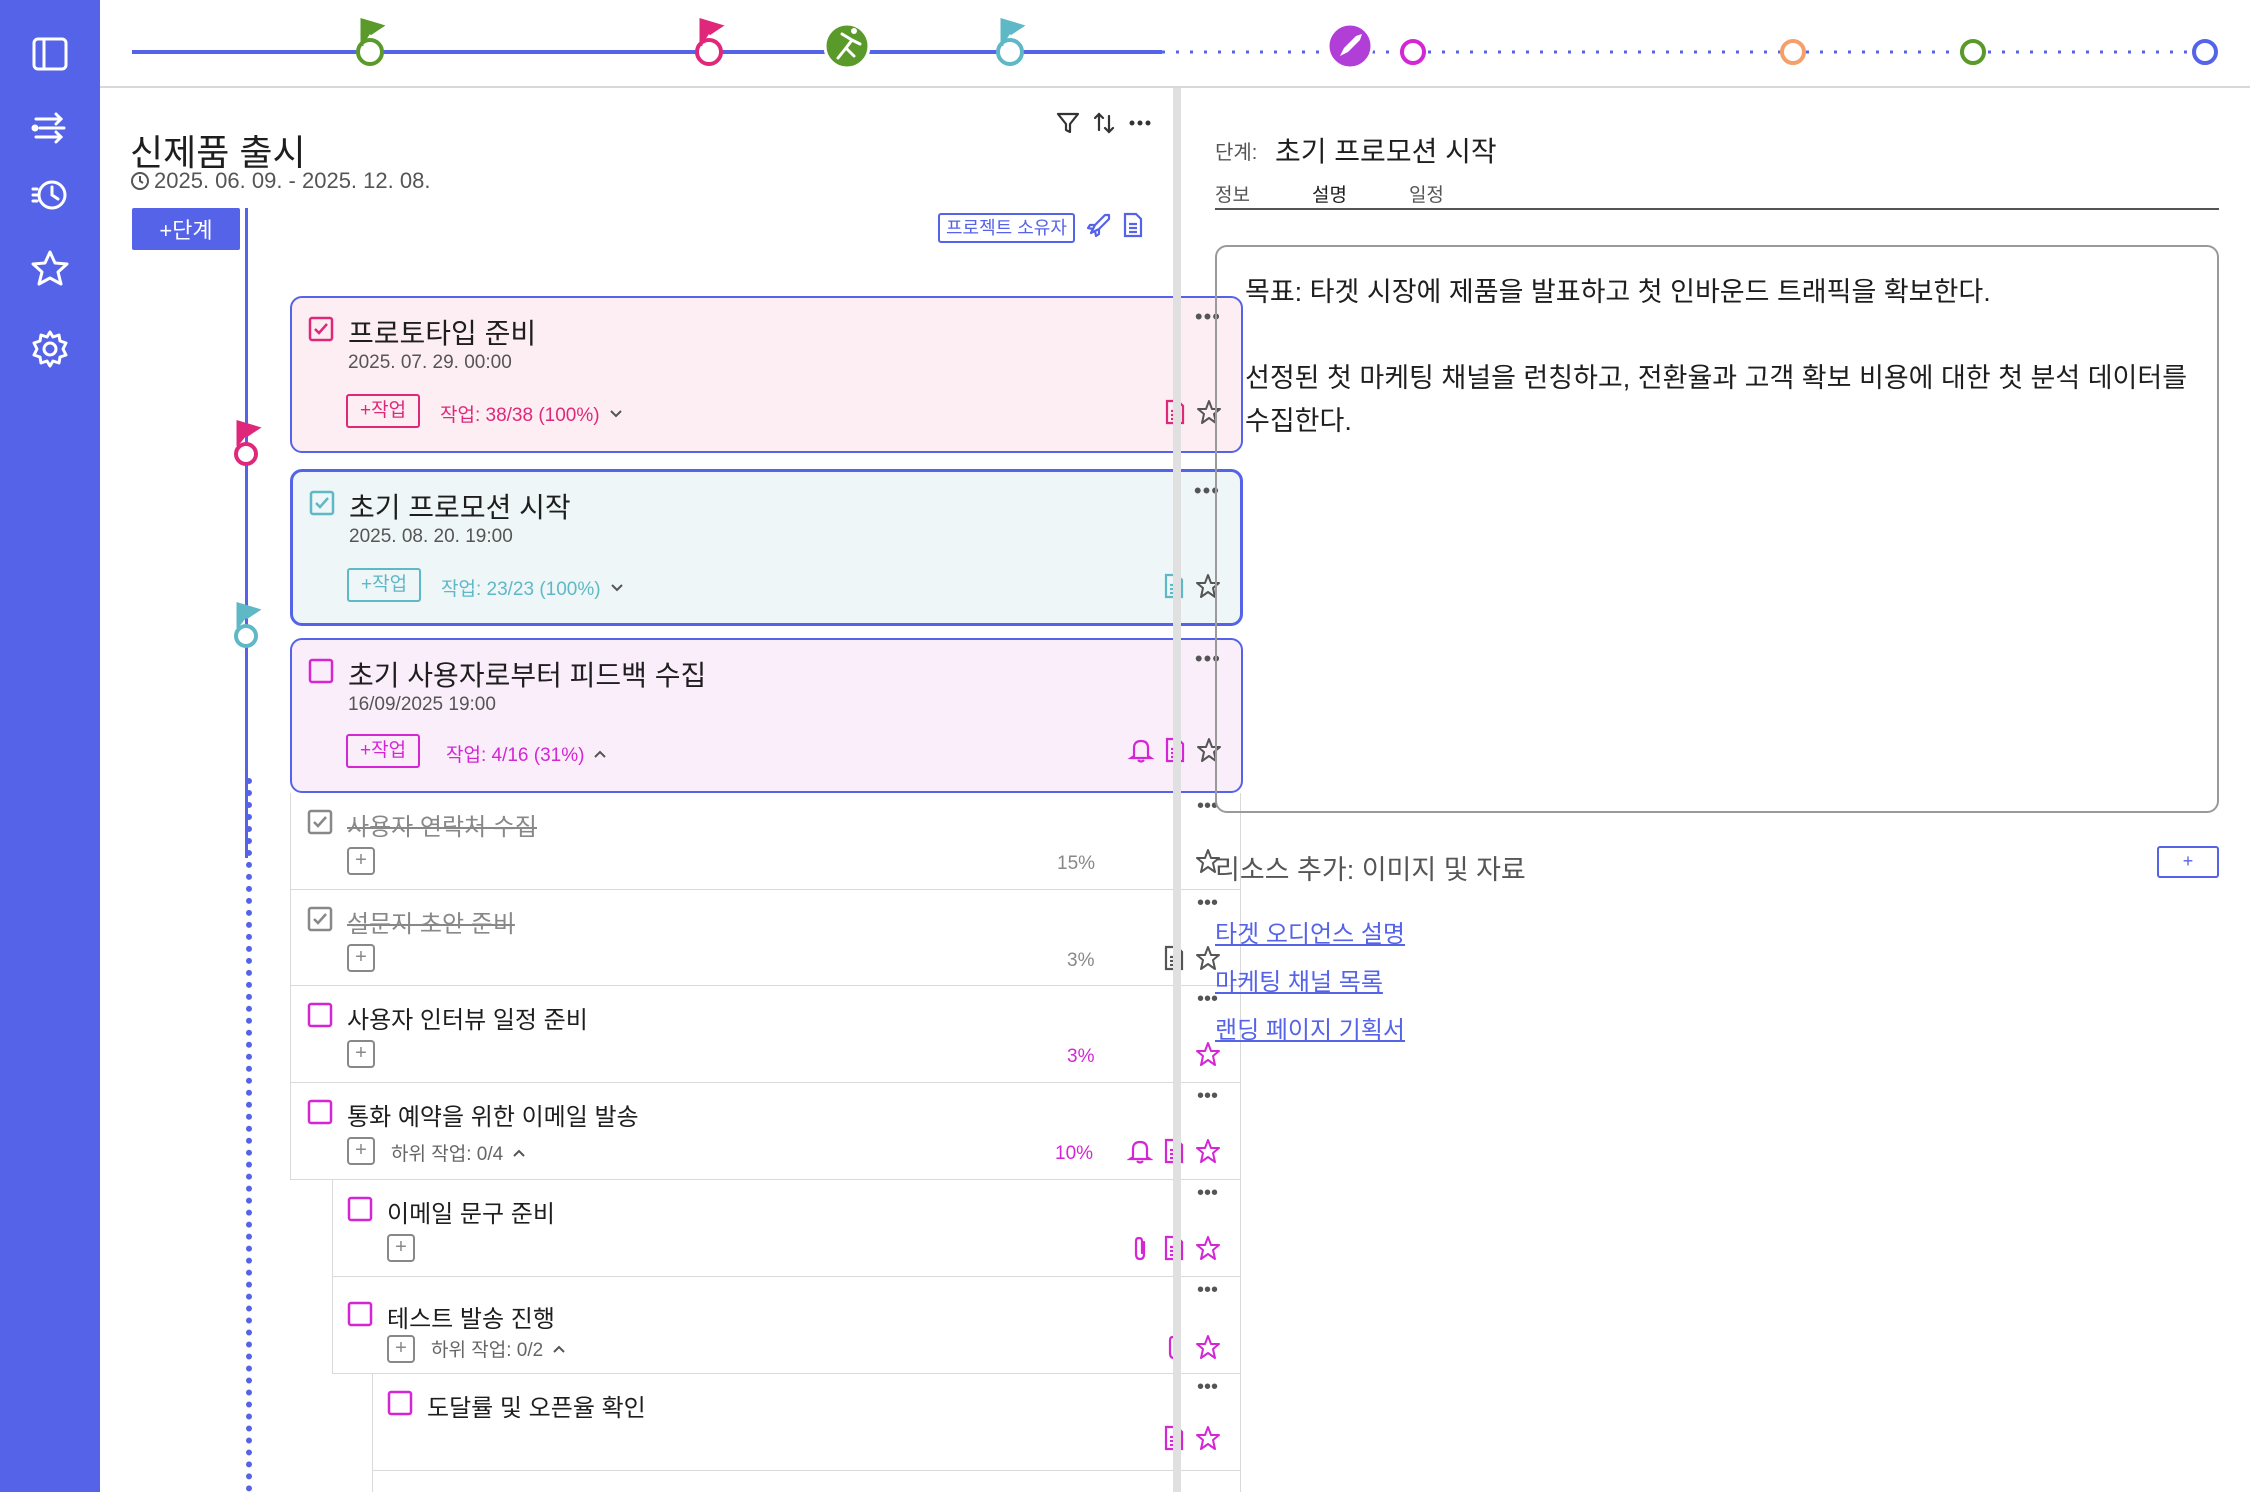 The image size is (2250, 1492). Describe the element at coordinates (50, 349) in the screenshot. I see `gear-icon` at that location.